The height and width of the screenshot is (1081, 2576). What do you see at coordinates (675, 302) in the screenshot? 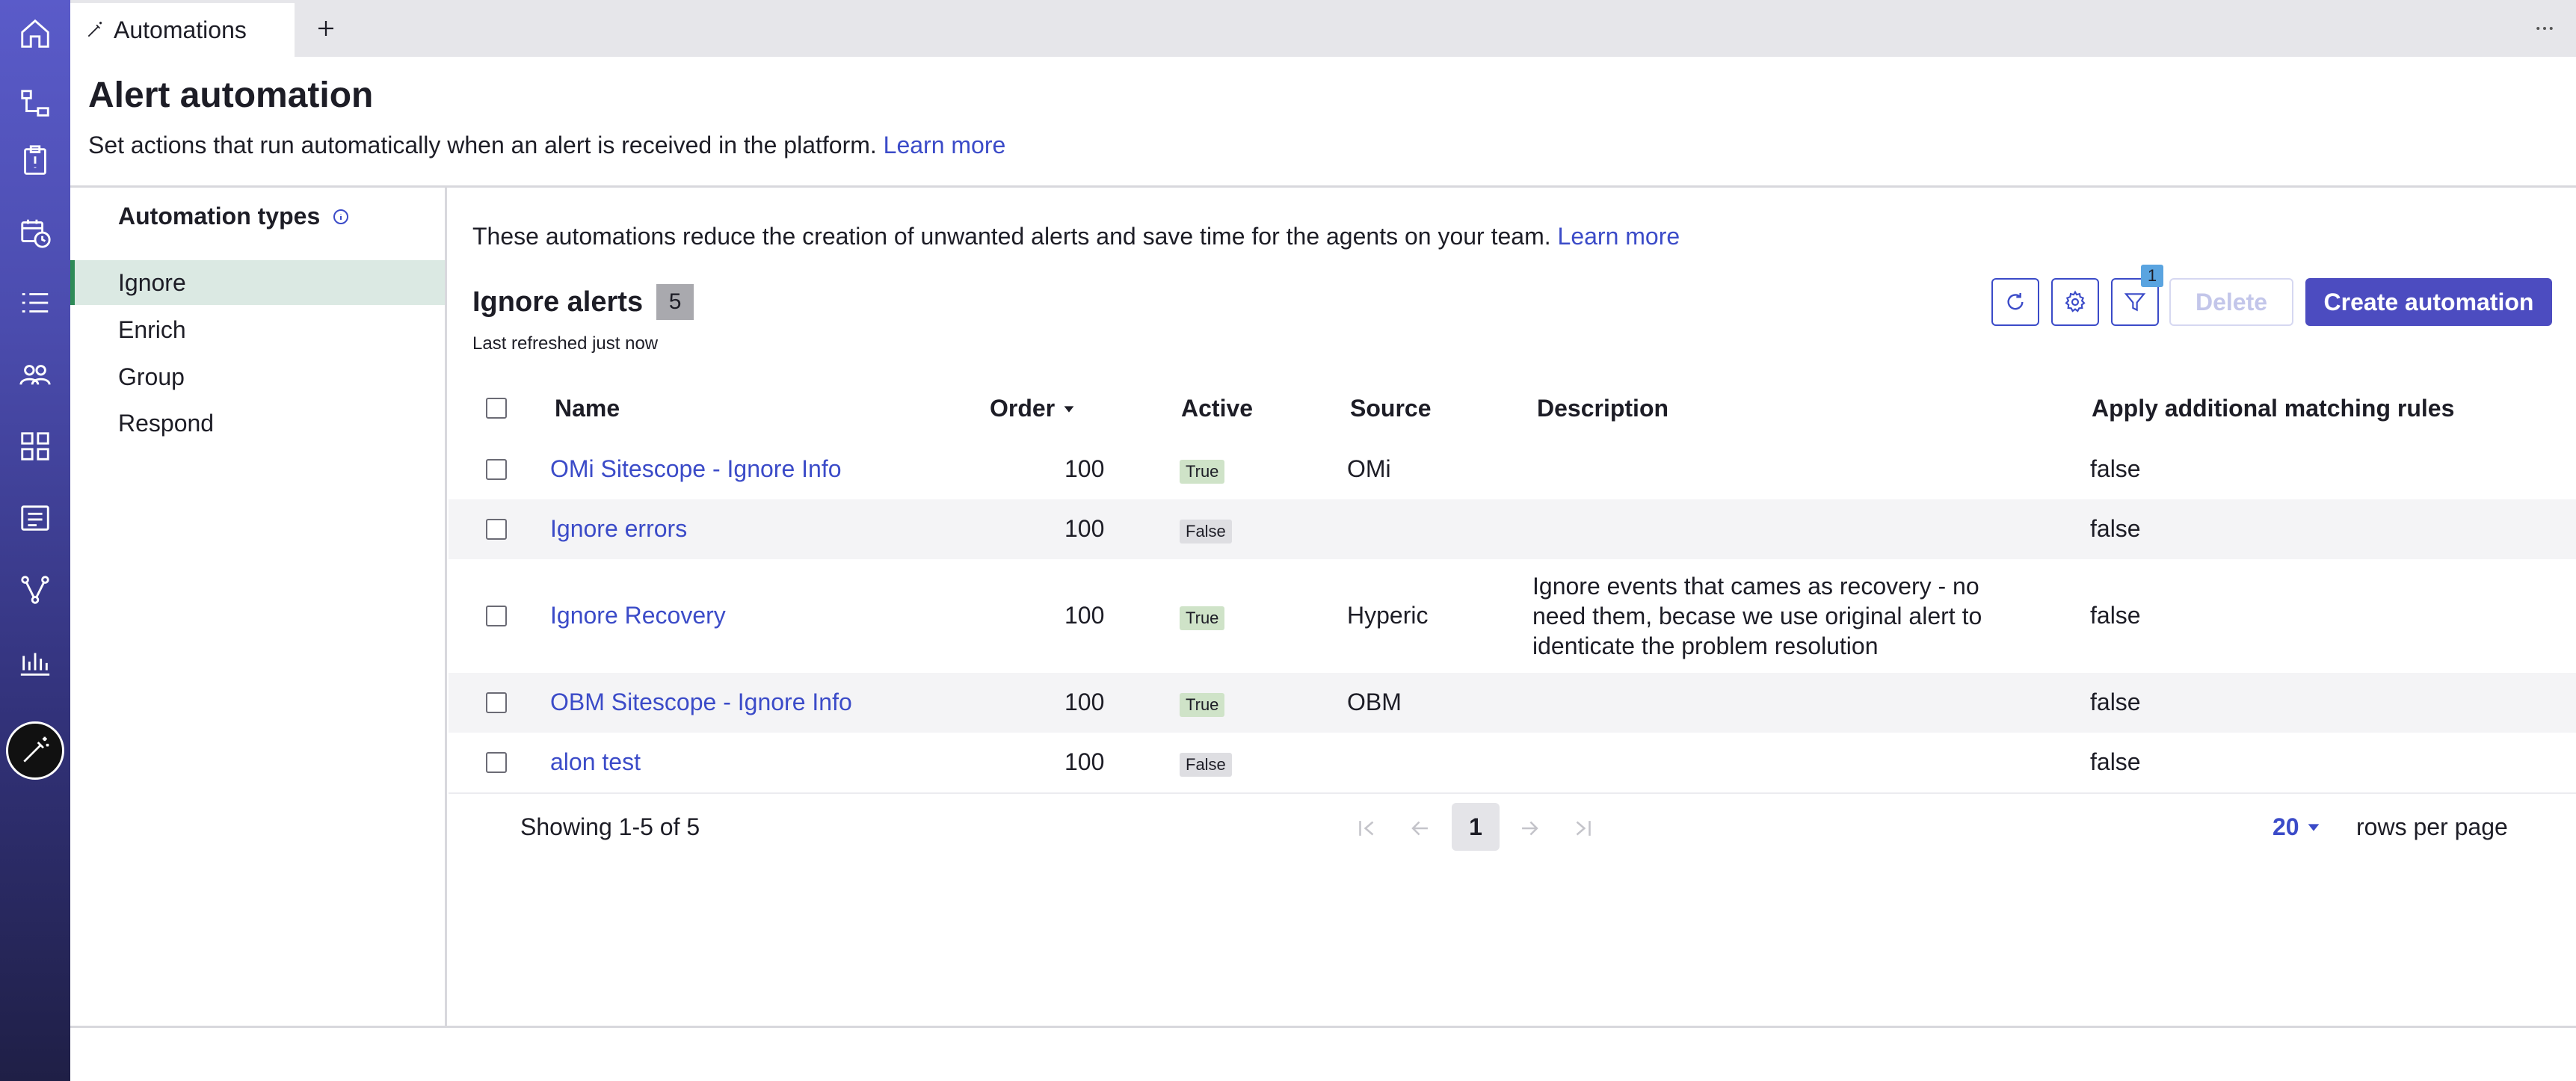
I see `count-badge: 5` at bounding box center [675, 302].